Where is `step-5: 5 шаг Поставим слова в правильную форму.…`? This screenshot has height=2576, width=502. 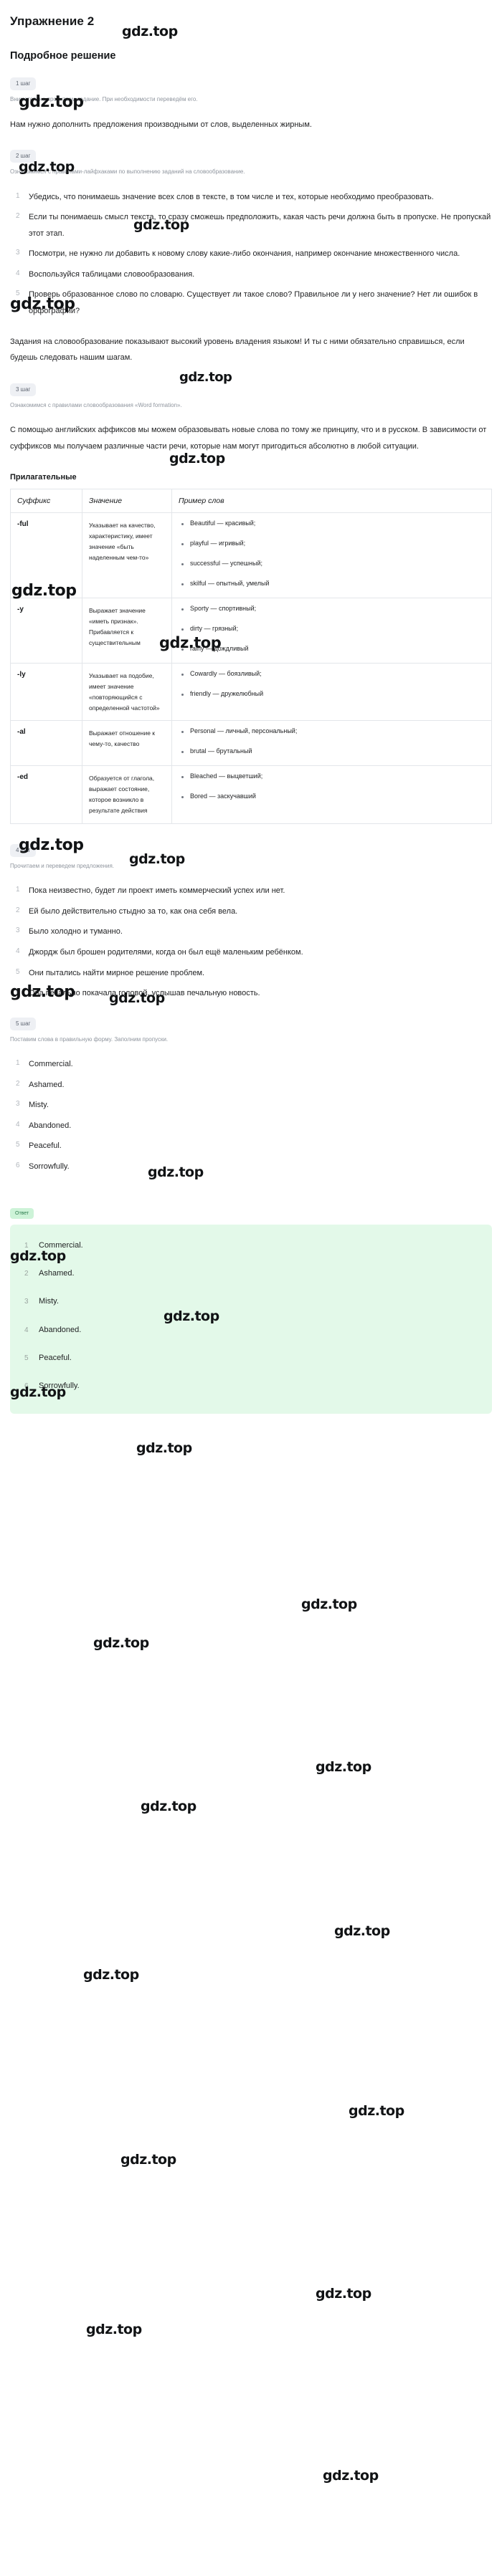
step-5: 5 шаг Поставим слова в правильную форму.… is located at coordinates (251, 1095).